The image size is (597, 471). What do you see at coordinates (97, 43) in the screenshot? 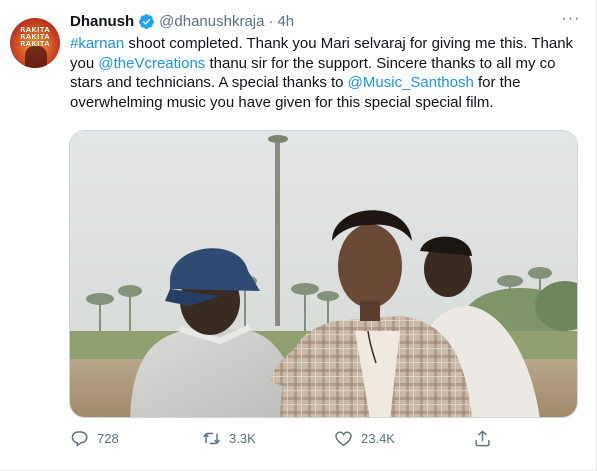
I see `hashtag-link: #karnan` at bounding box center [97, 43].